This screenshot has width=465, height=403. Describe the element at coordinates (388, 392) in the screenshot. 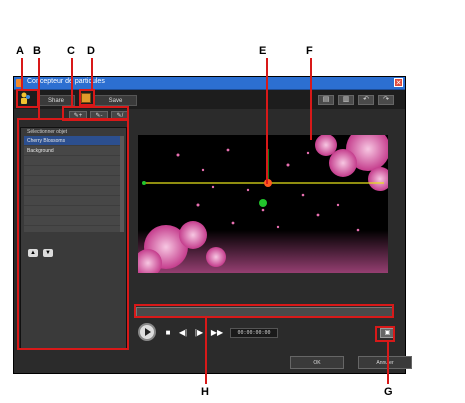

I see `callout-g: G` at that location.